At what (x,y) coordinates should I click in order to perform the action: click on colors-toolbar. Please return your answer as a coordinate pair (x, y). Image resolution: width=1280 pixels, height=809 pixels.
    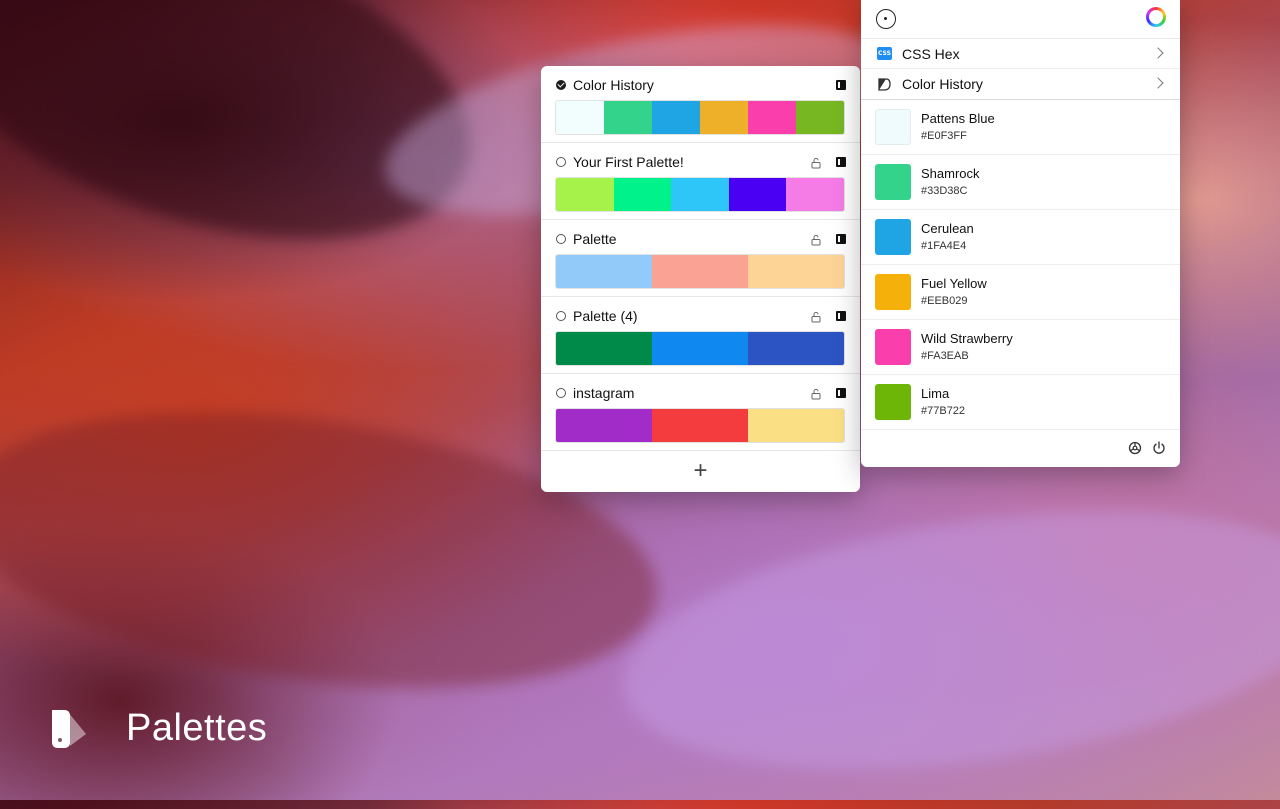
    Looking at the image, I should click on (1020, 19).